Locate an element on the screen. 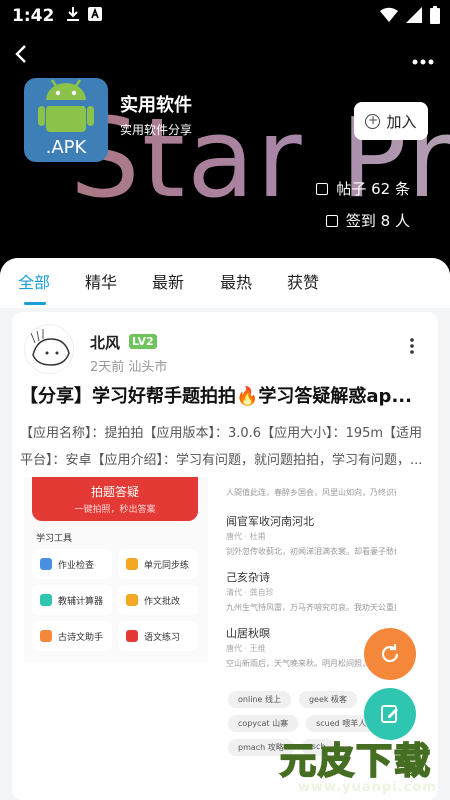 This screenshot has width=450, height=800. poem-line: 空山新雨后，天气晚来秋。明月松间照，清泉石上流 is located at coordinates (311, 663).